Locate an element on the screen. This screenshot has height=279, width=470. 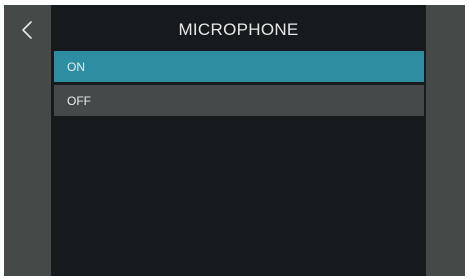
chevron-left-icon is located at coordinates (27, 30).